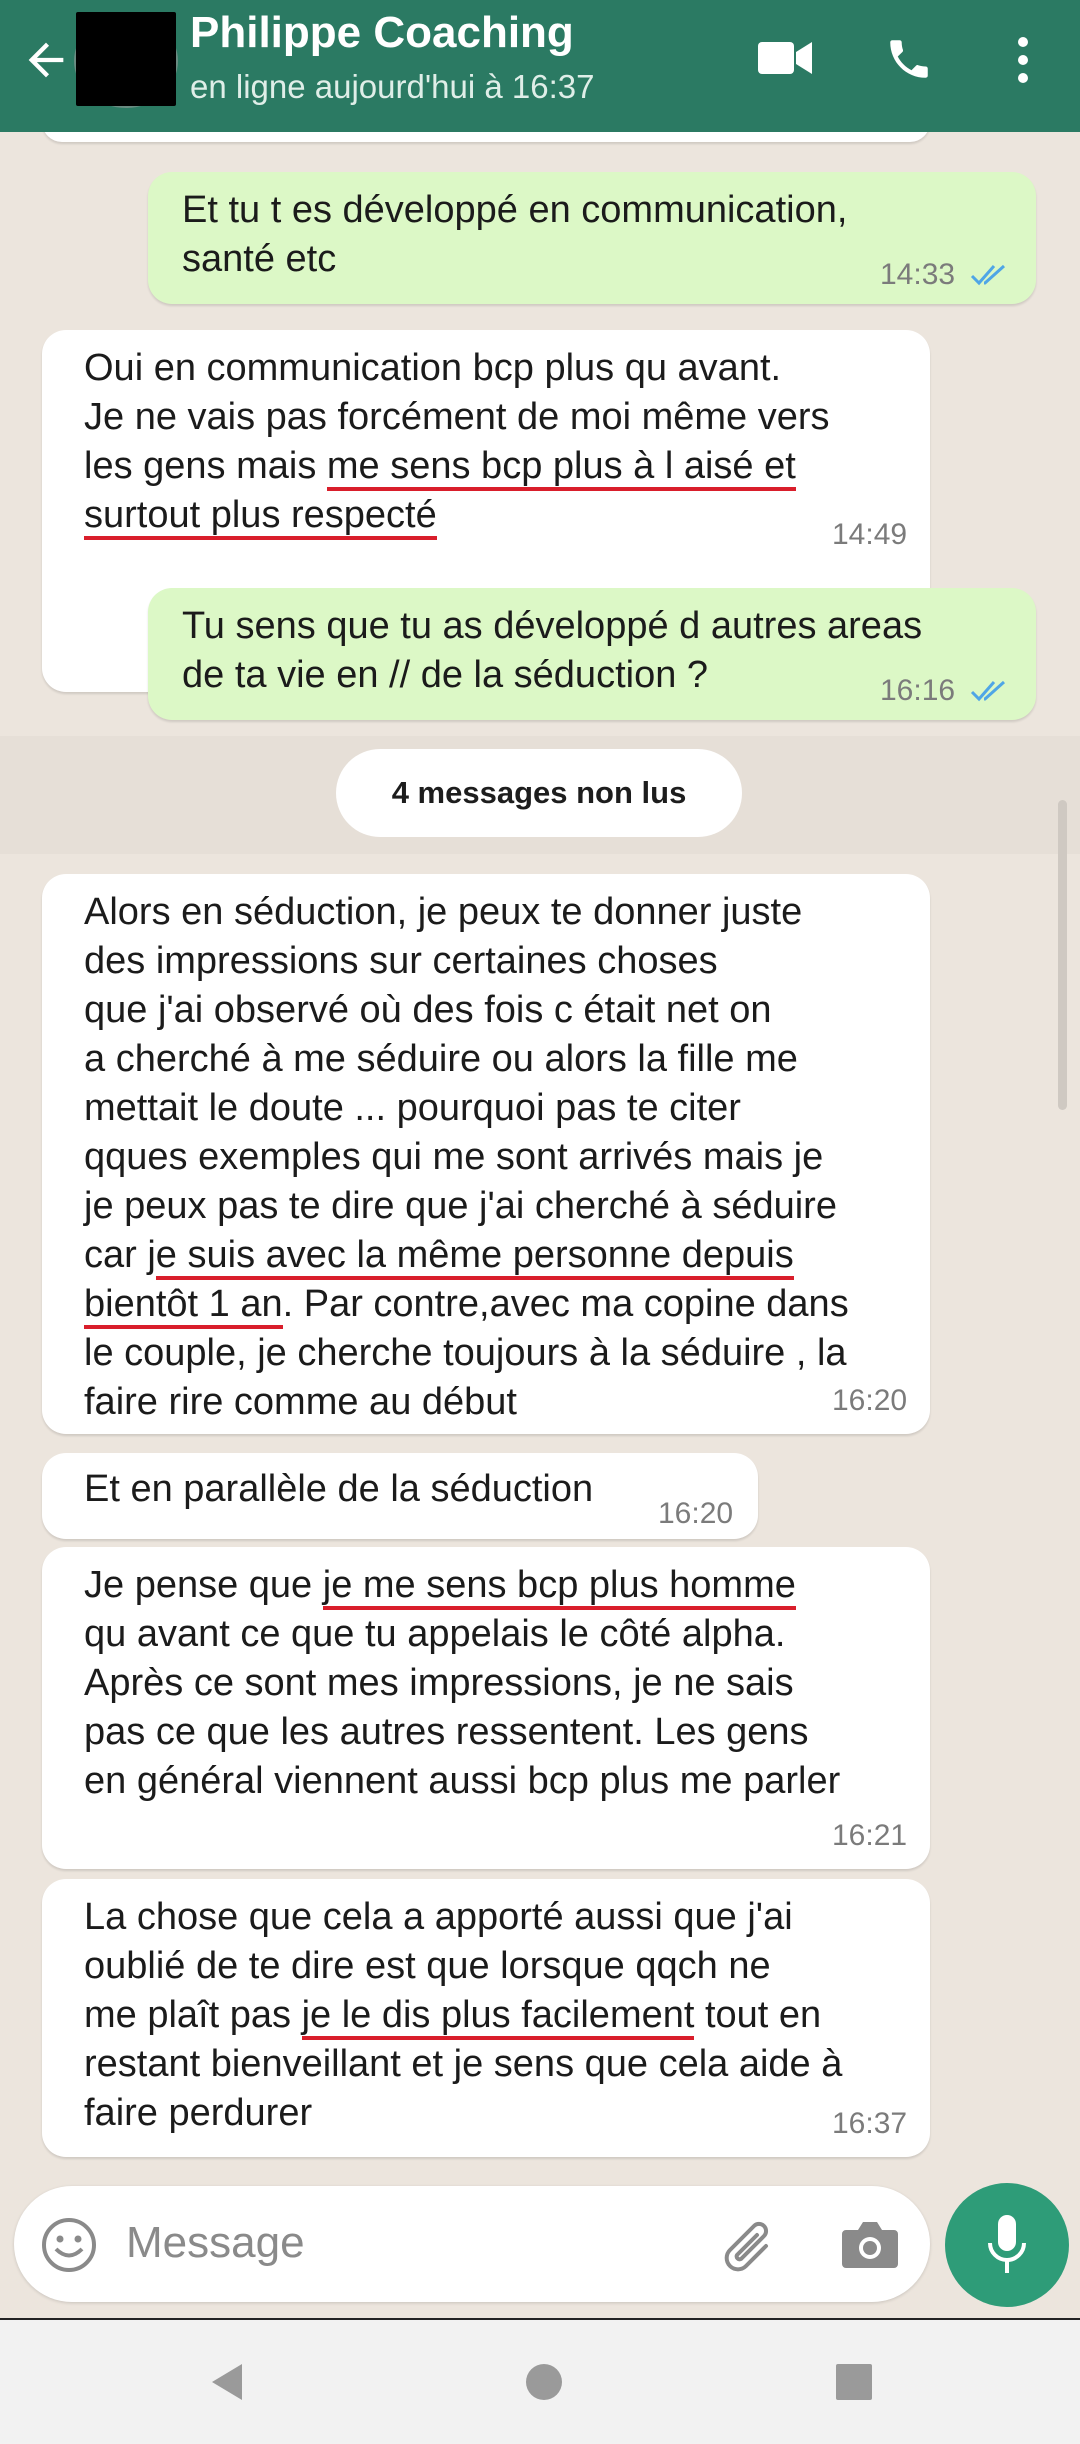  Describe the element at coordinates (870, 534) in the screenshot. I see `message-time: 14:49` at that location.